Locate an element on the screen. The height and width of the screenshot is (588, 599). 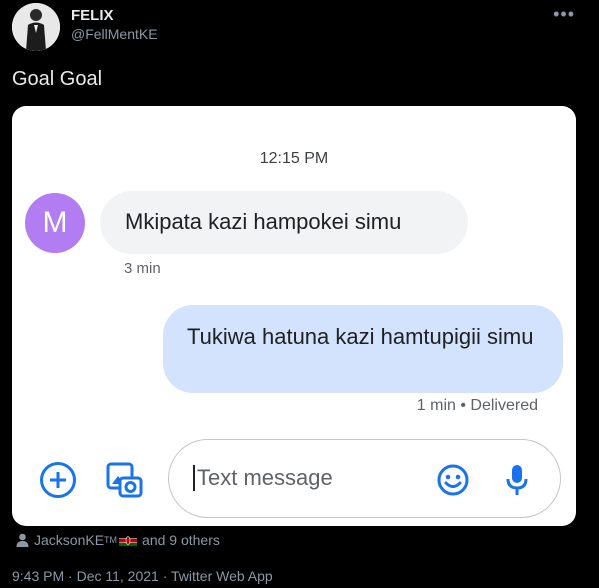
gallery-icon is located at coordinates (124, 480).